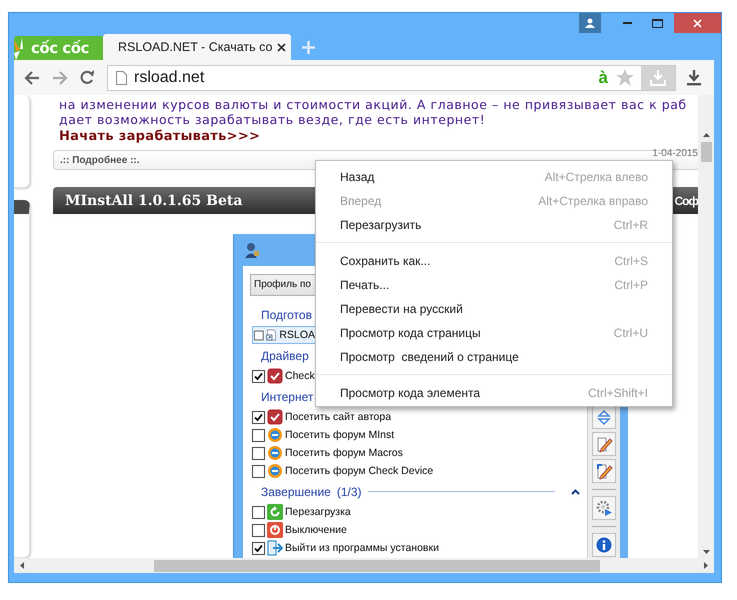 The height and width of the screenshot is (600, 737). What do you see at coordinates (625, 77) in the screenshot?
I see `star-icon` at bounding box center [625, 77].